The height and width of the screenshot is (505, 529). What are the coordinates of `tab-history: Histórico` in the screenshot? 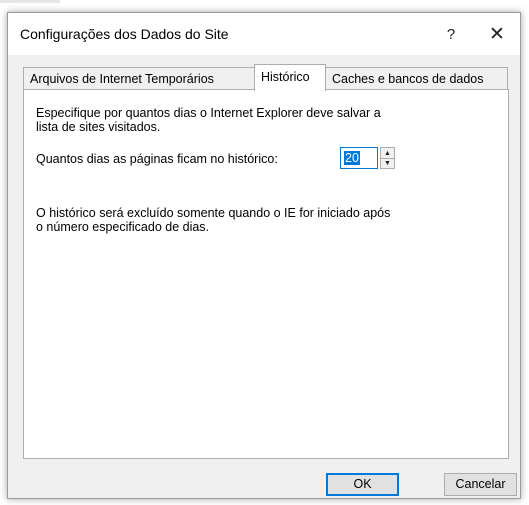 It's located at (290, 77).